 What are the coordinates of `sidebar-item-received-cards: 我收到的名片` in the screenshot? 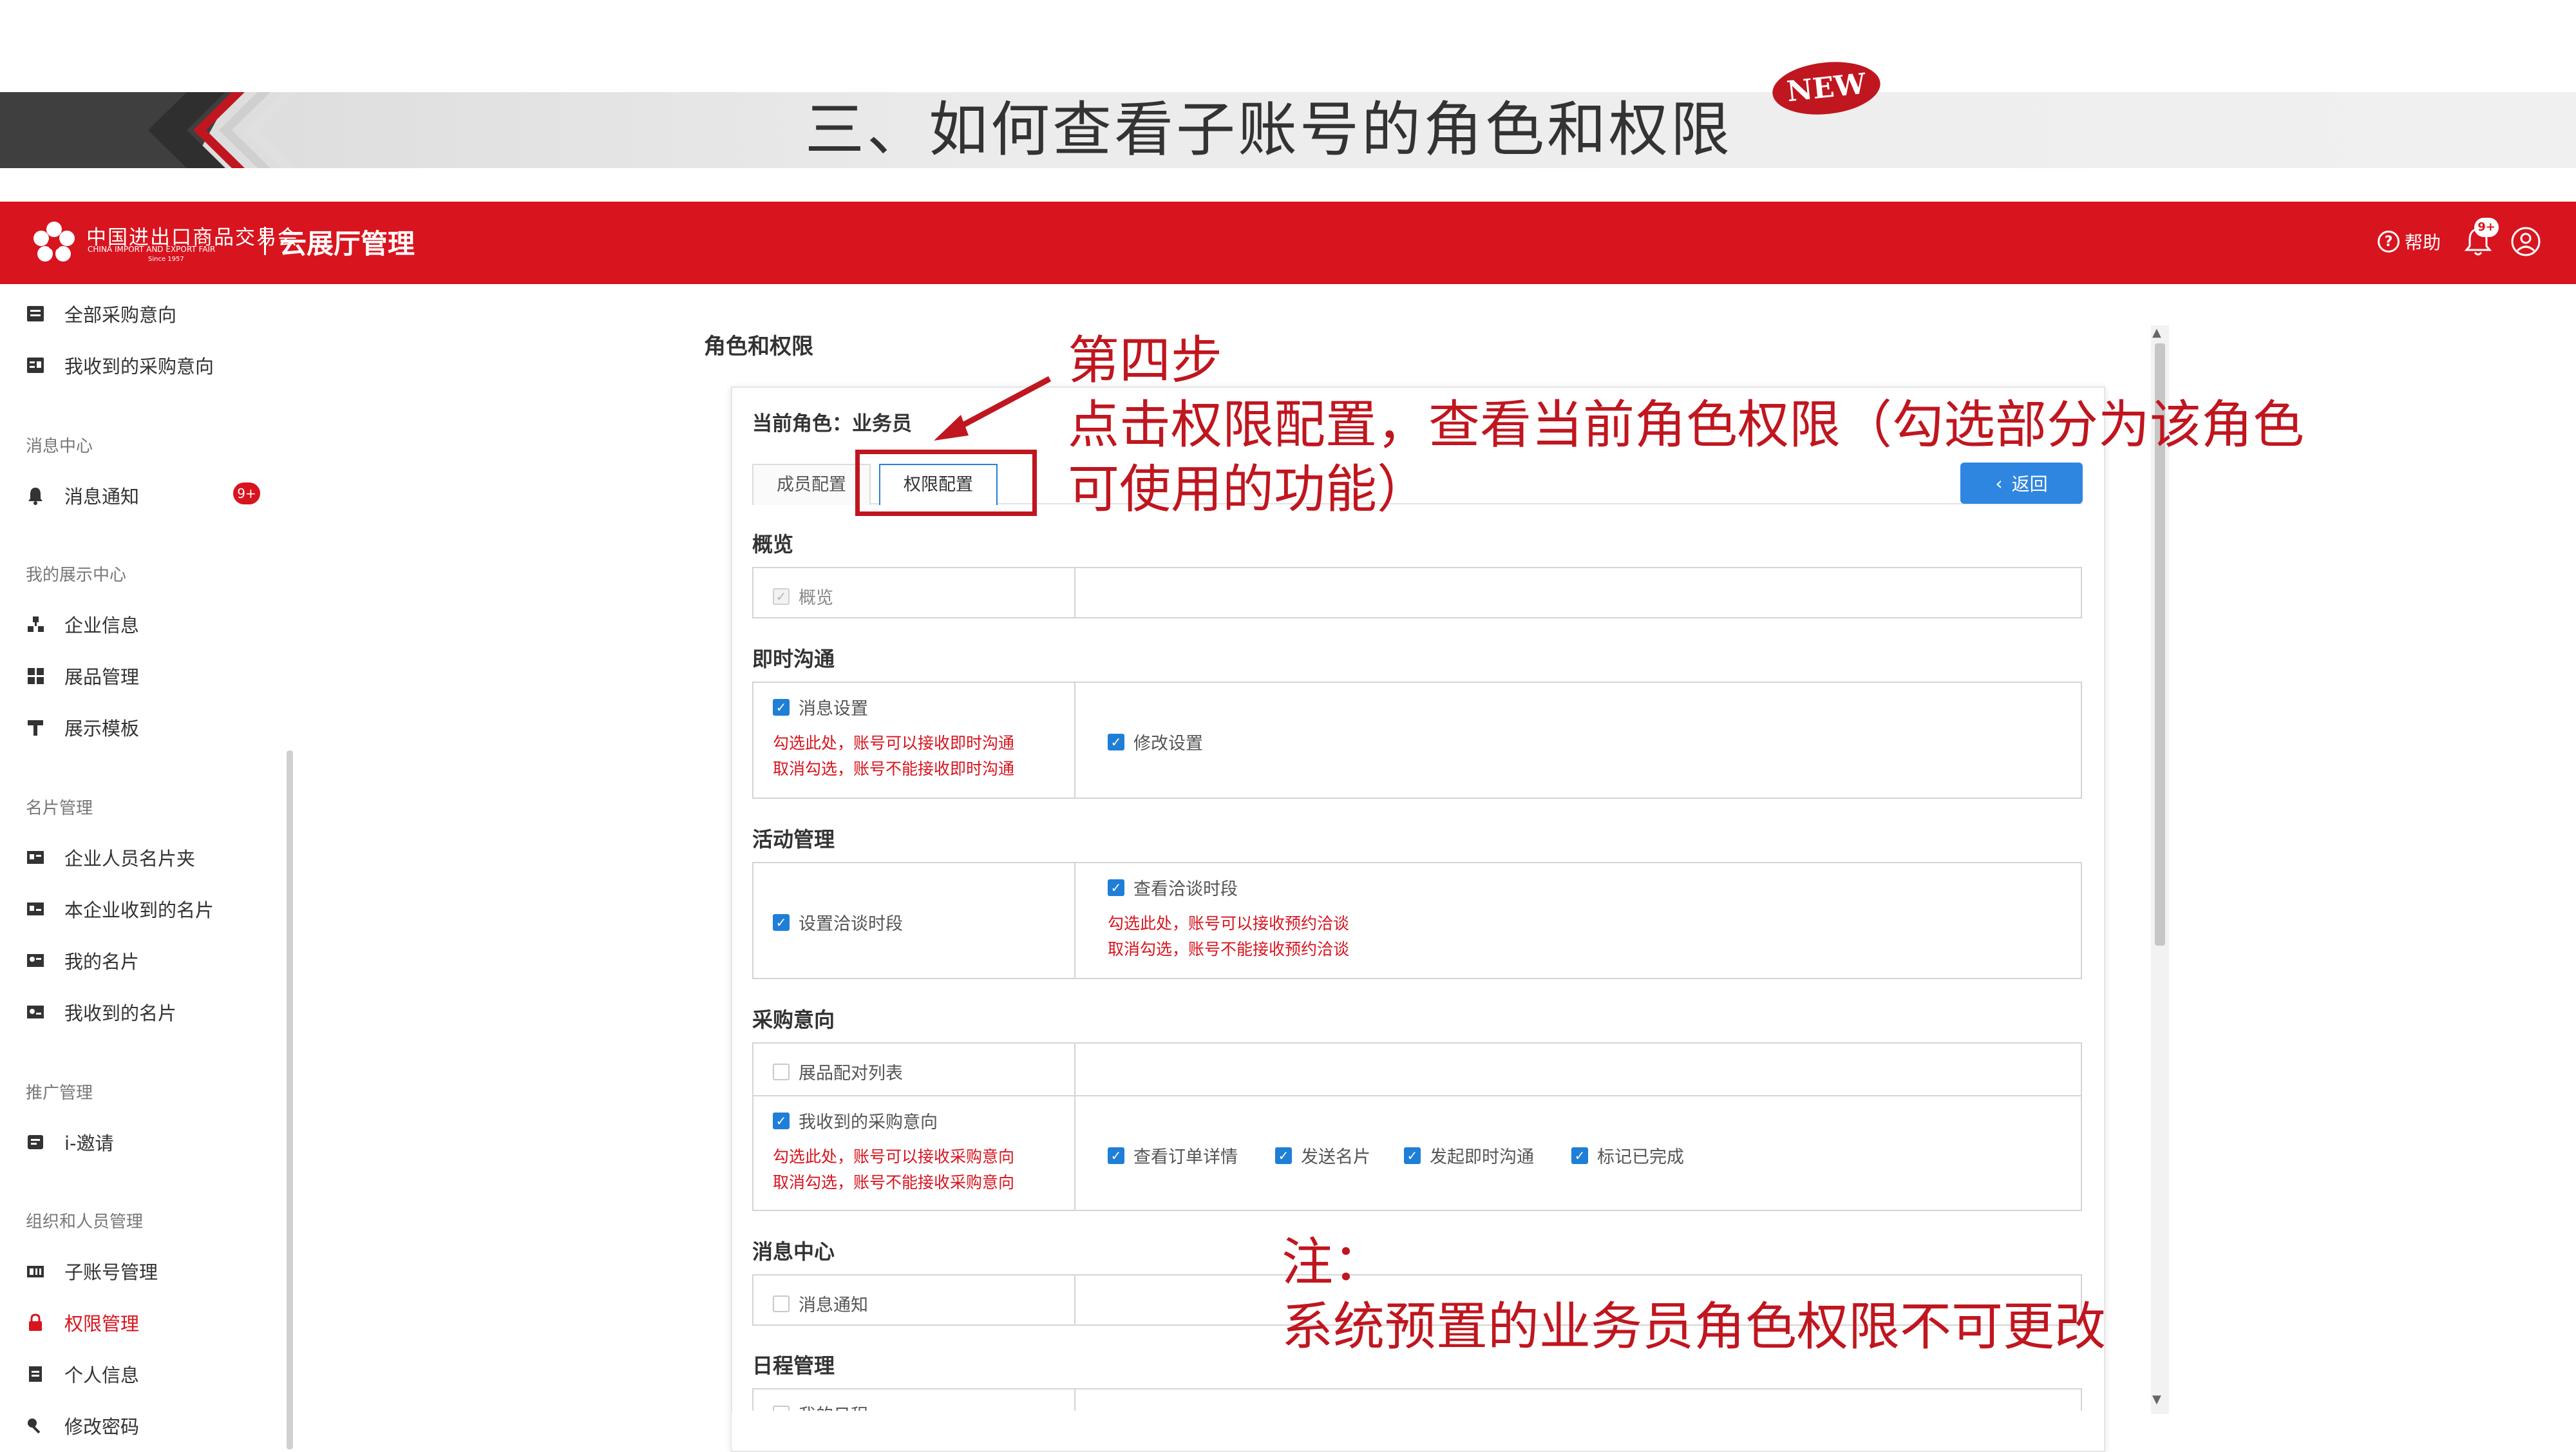 It's located at (101, 1012).